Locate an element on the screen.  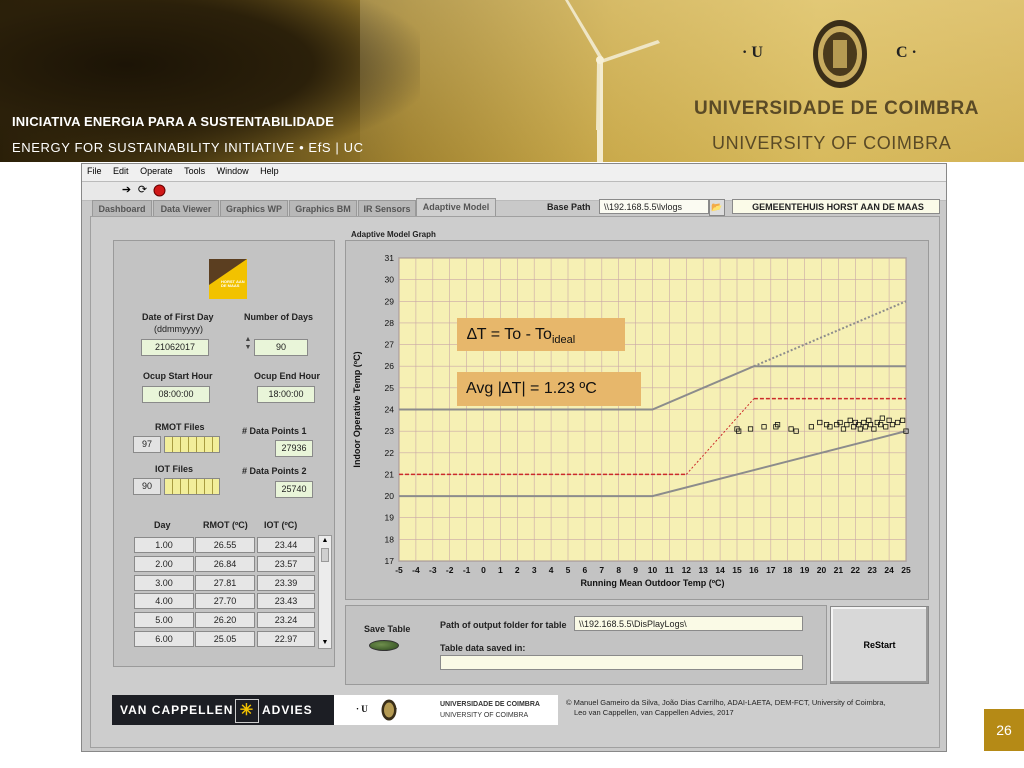
x-axis-label: Running Mean Outdoor Temp (ºC) is located at coordinates (652, 583).